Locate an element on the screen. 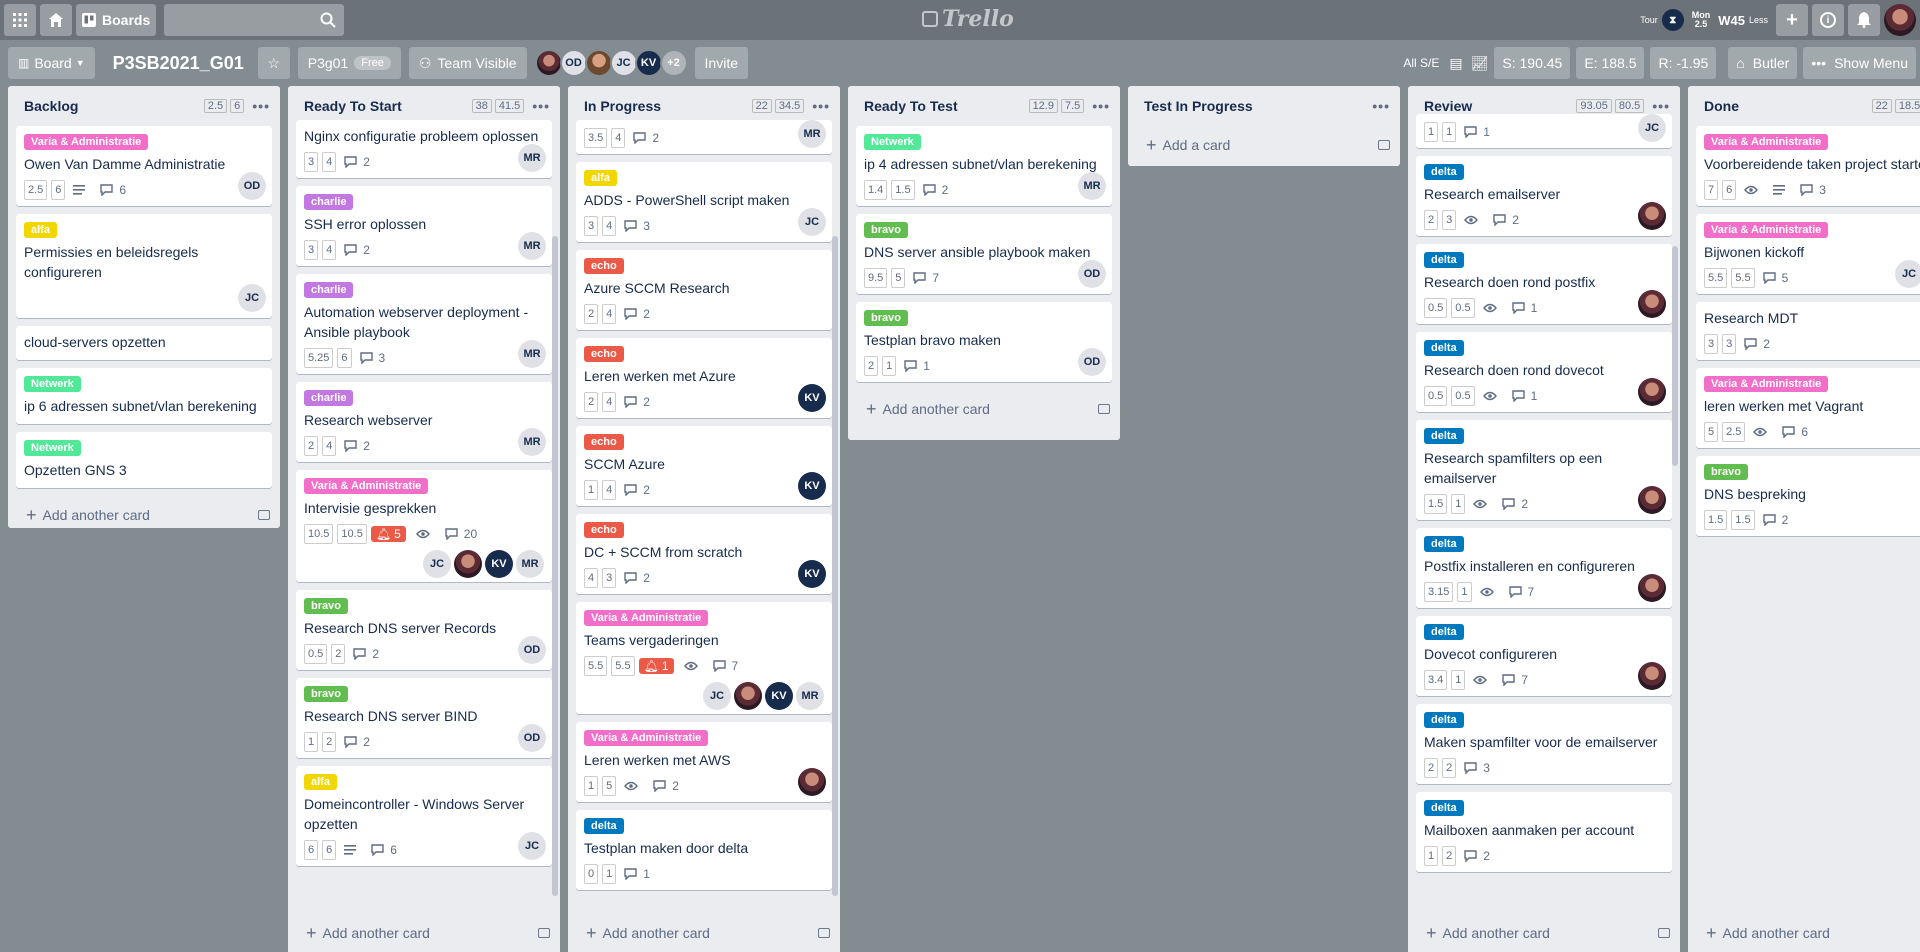 This screenshot has width=1920, height=952. card: delta Research doen rond postfix 0.5 0.5 1 is located at coordinates (1544, 284).